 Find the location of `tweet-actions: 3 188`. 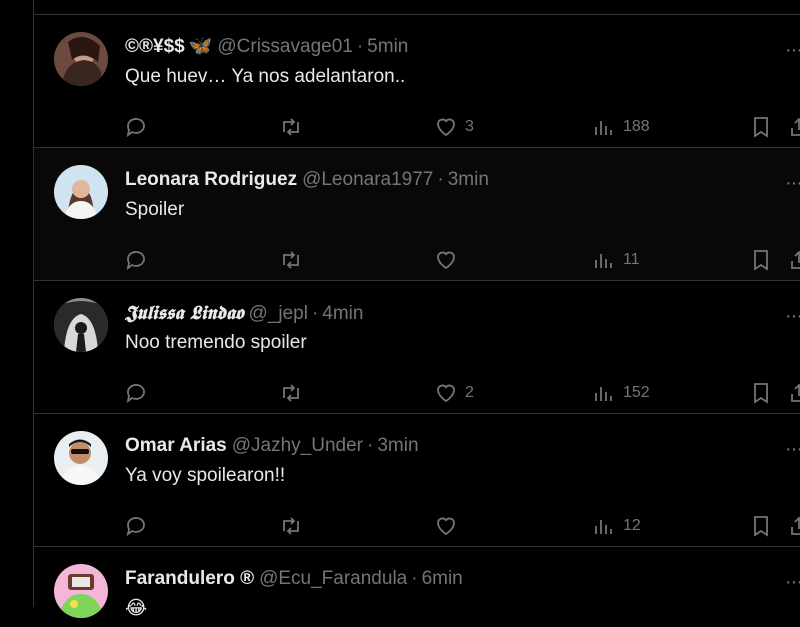

tweet-actions: 3 188 is located at coordinates (417, 127).